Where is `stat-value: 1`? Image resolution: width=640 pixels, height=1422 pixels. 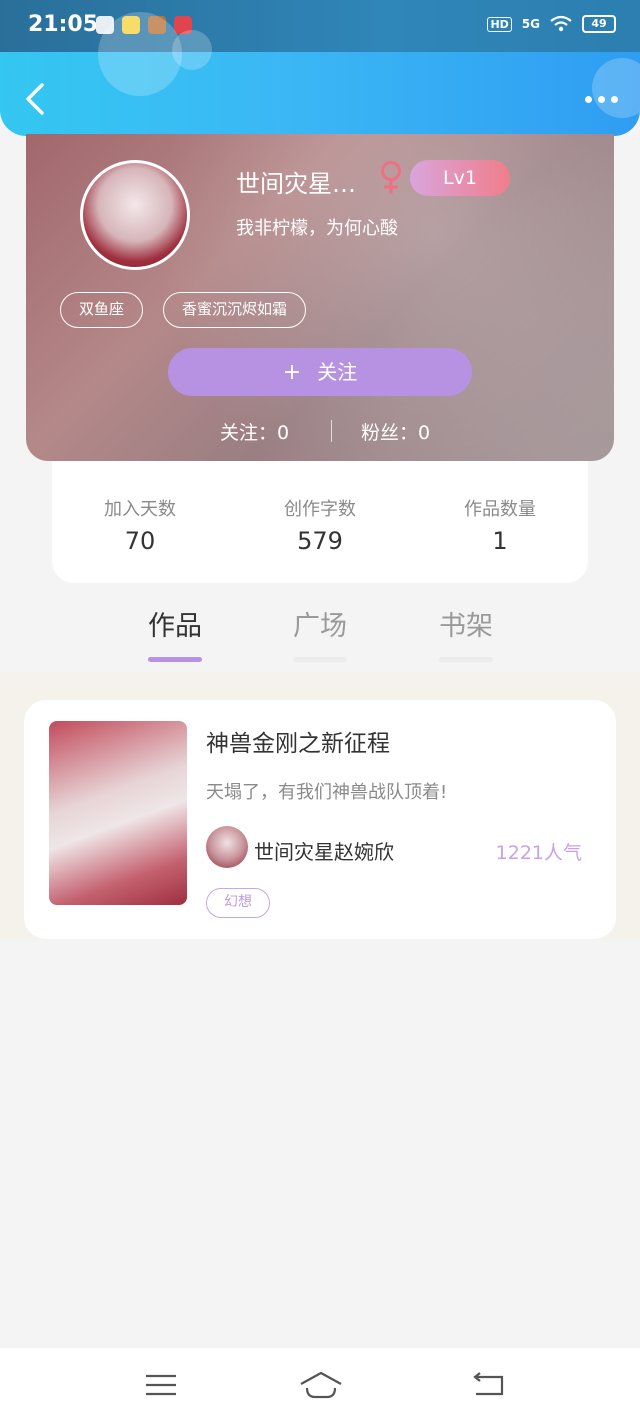 stat-value: 1 is located at coordinates (500, 541).